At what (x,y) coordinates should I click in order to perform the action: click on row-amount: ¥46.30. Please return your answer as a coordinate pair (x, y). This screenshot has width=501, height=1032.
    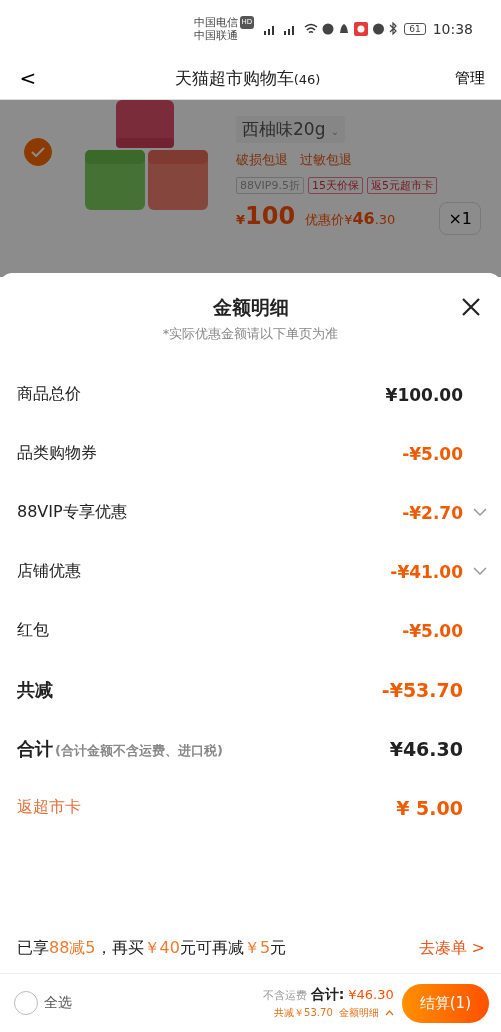
    Looking at the image, I should click on (426, 748).